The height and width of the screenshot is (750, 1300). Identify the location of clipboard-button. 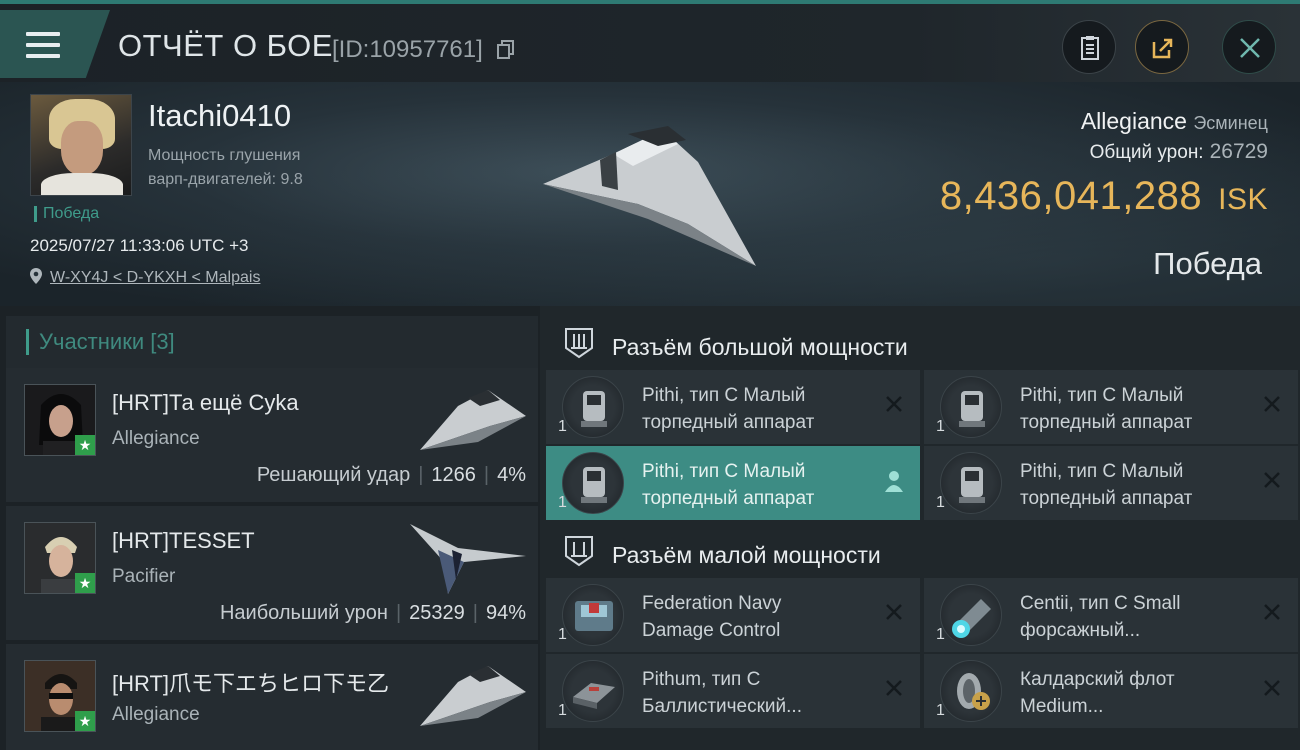
(1089, 47).